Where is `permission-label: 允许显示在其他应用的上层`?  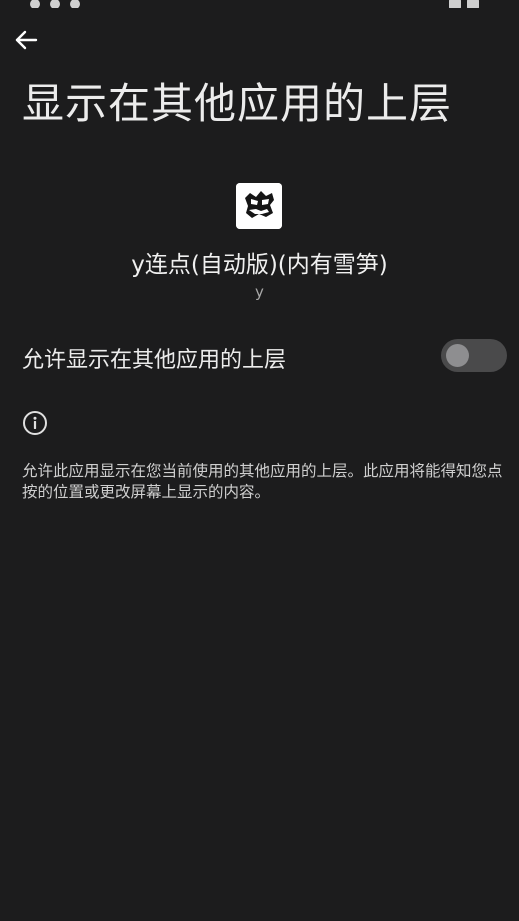 permission-label: 允许显示在其他应用的上层 is located at coordinates (154, 360).